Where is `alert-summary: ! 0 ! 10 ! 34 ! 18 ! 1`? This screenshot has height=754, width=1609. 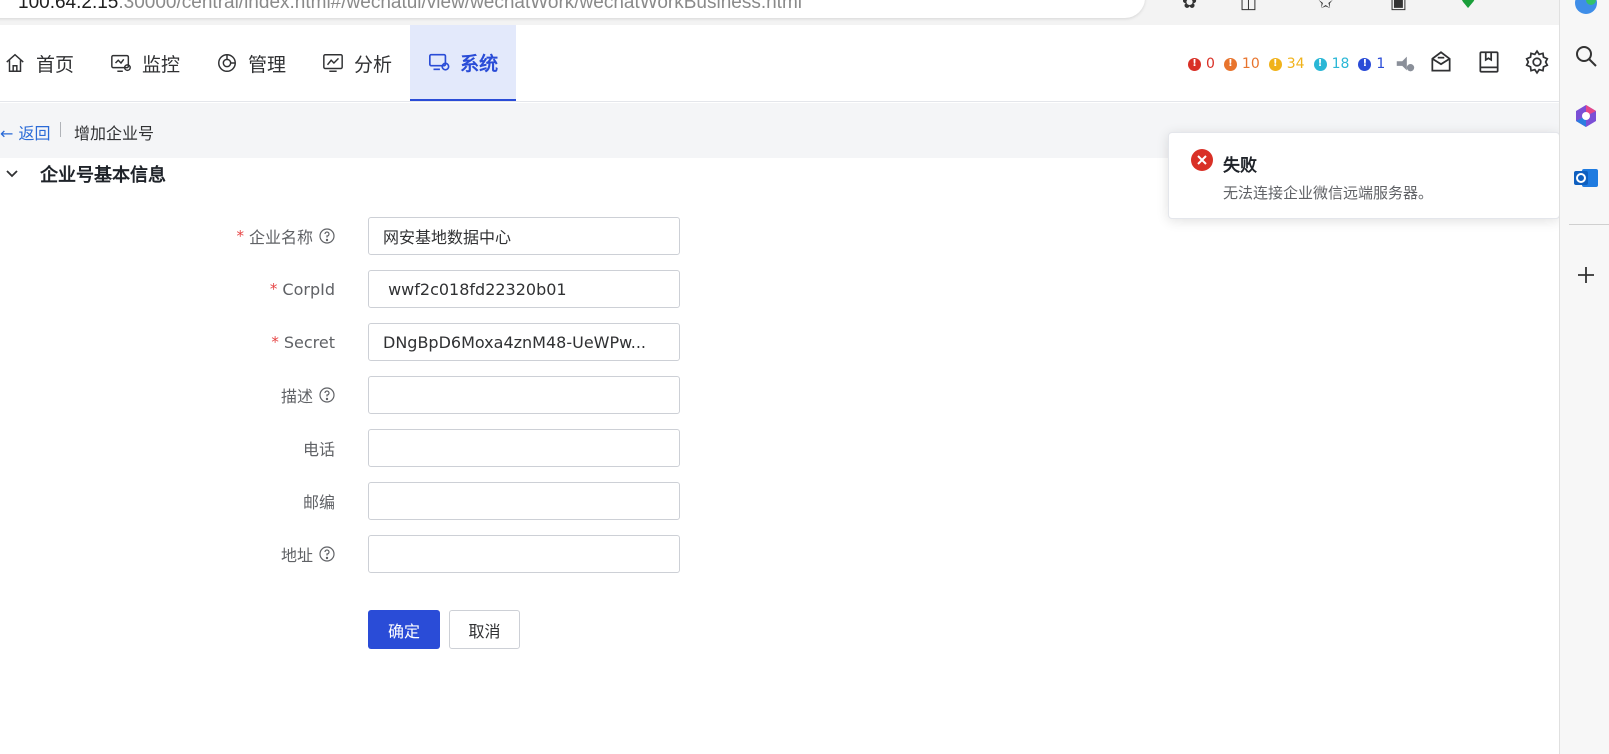 alert-summary: ! 0 ! 10 ! 34 ! 18 ! 1 is located at coordinates (1302, 64).